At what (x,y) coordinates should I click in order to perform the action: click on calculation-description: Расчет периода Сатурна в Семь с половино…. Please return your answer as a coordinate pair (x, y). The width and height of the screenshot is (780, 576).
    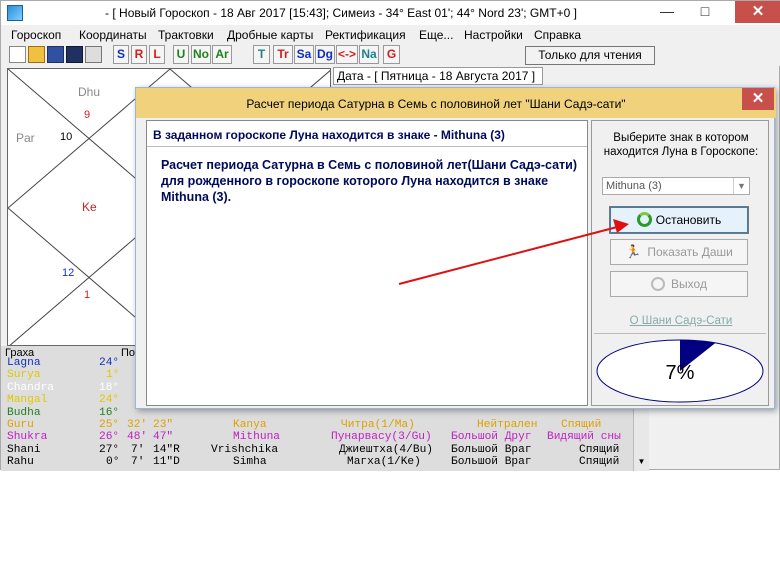
    Looking at the image, I should click on (369, 181).